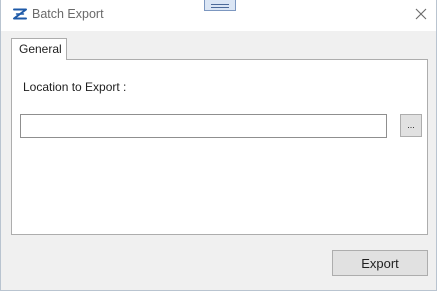 This screenshot has width=437, height=291. I want to click on close-button, so click(421, 15).